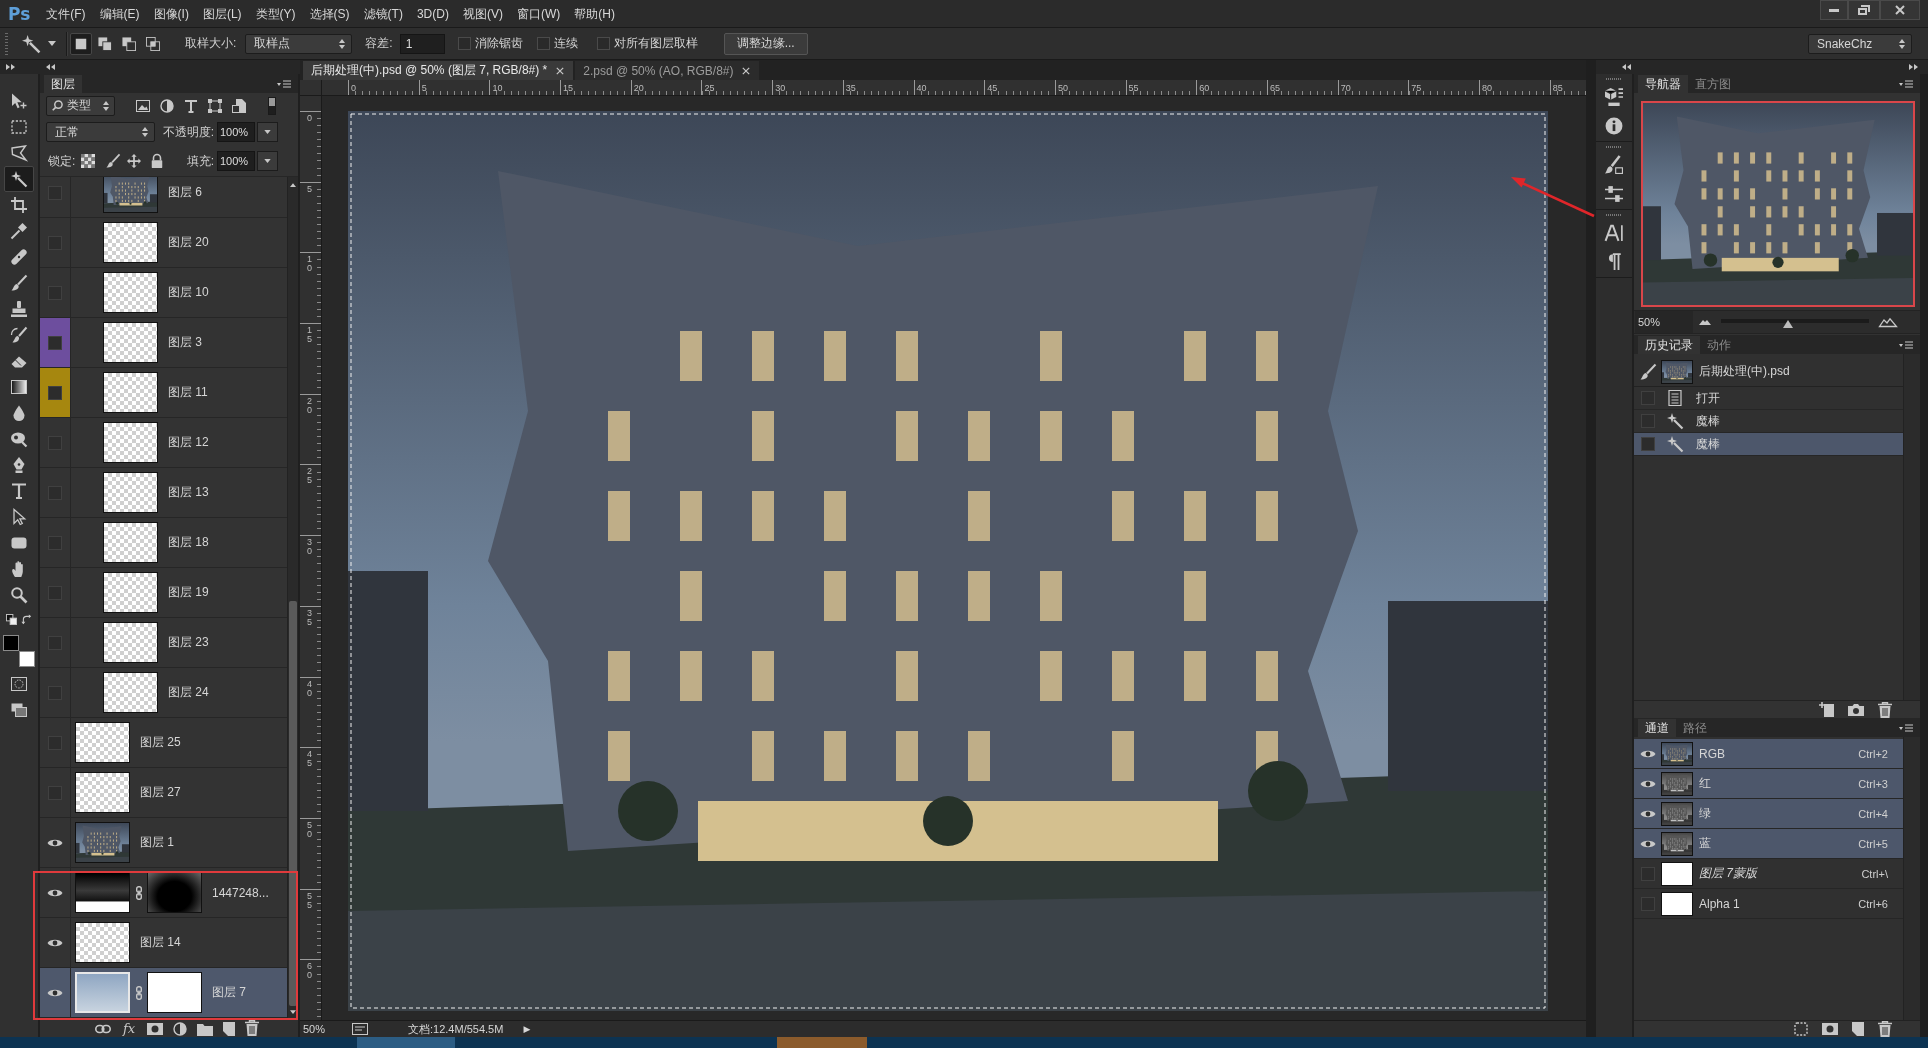  Describe the element at coordinates (482, 13) in the screenshot. I see `menu-item: 视图(V)` at that location.